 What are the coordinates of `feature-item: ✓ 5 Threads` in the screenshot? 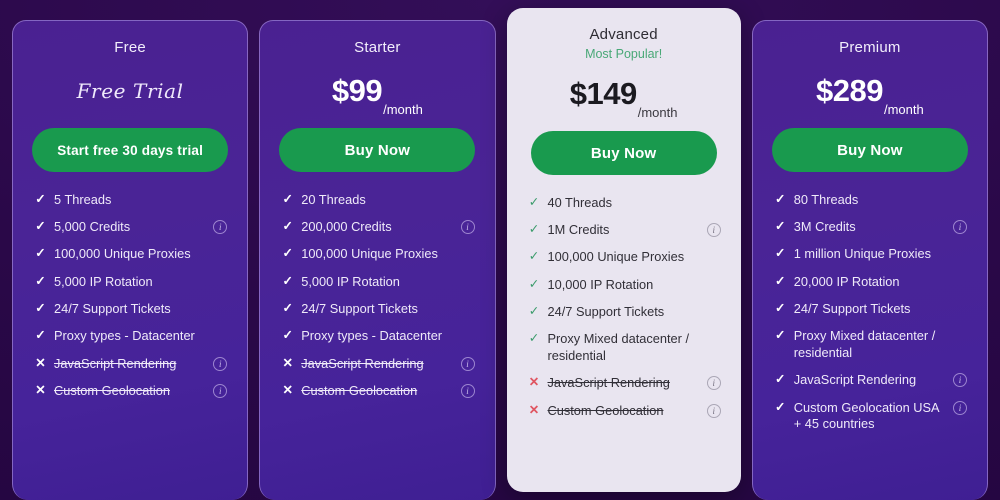 It's located at (131, 199).